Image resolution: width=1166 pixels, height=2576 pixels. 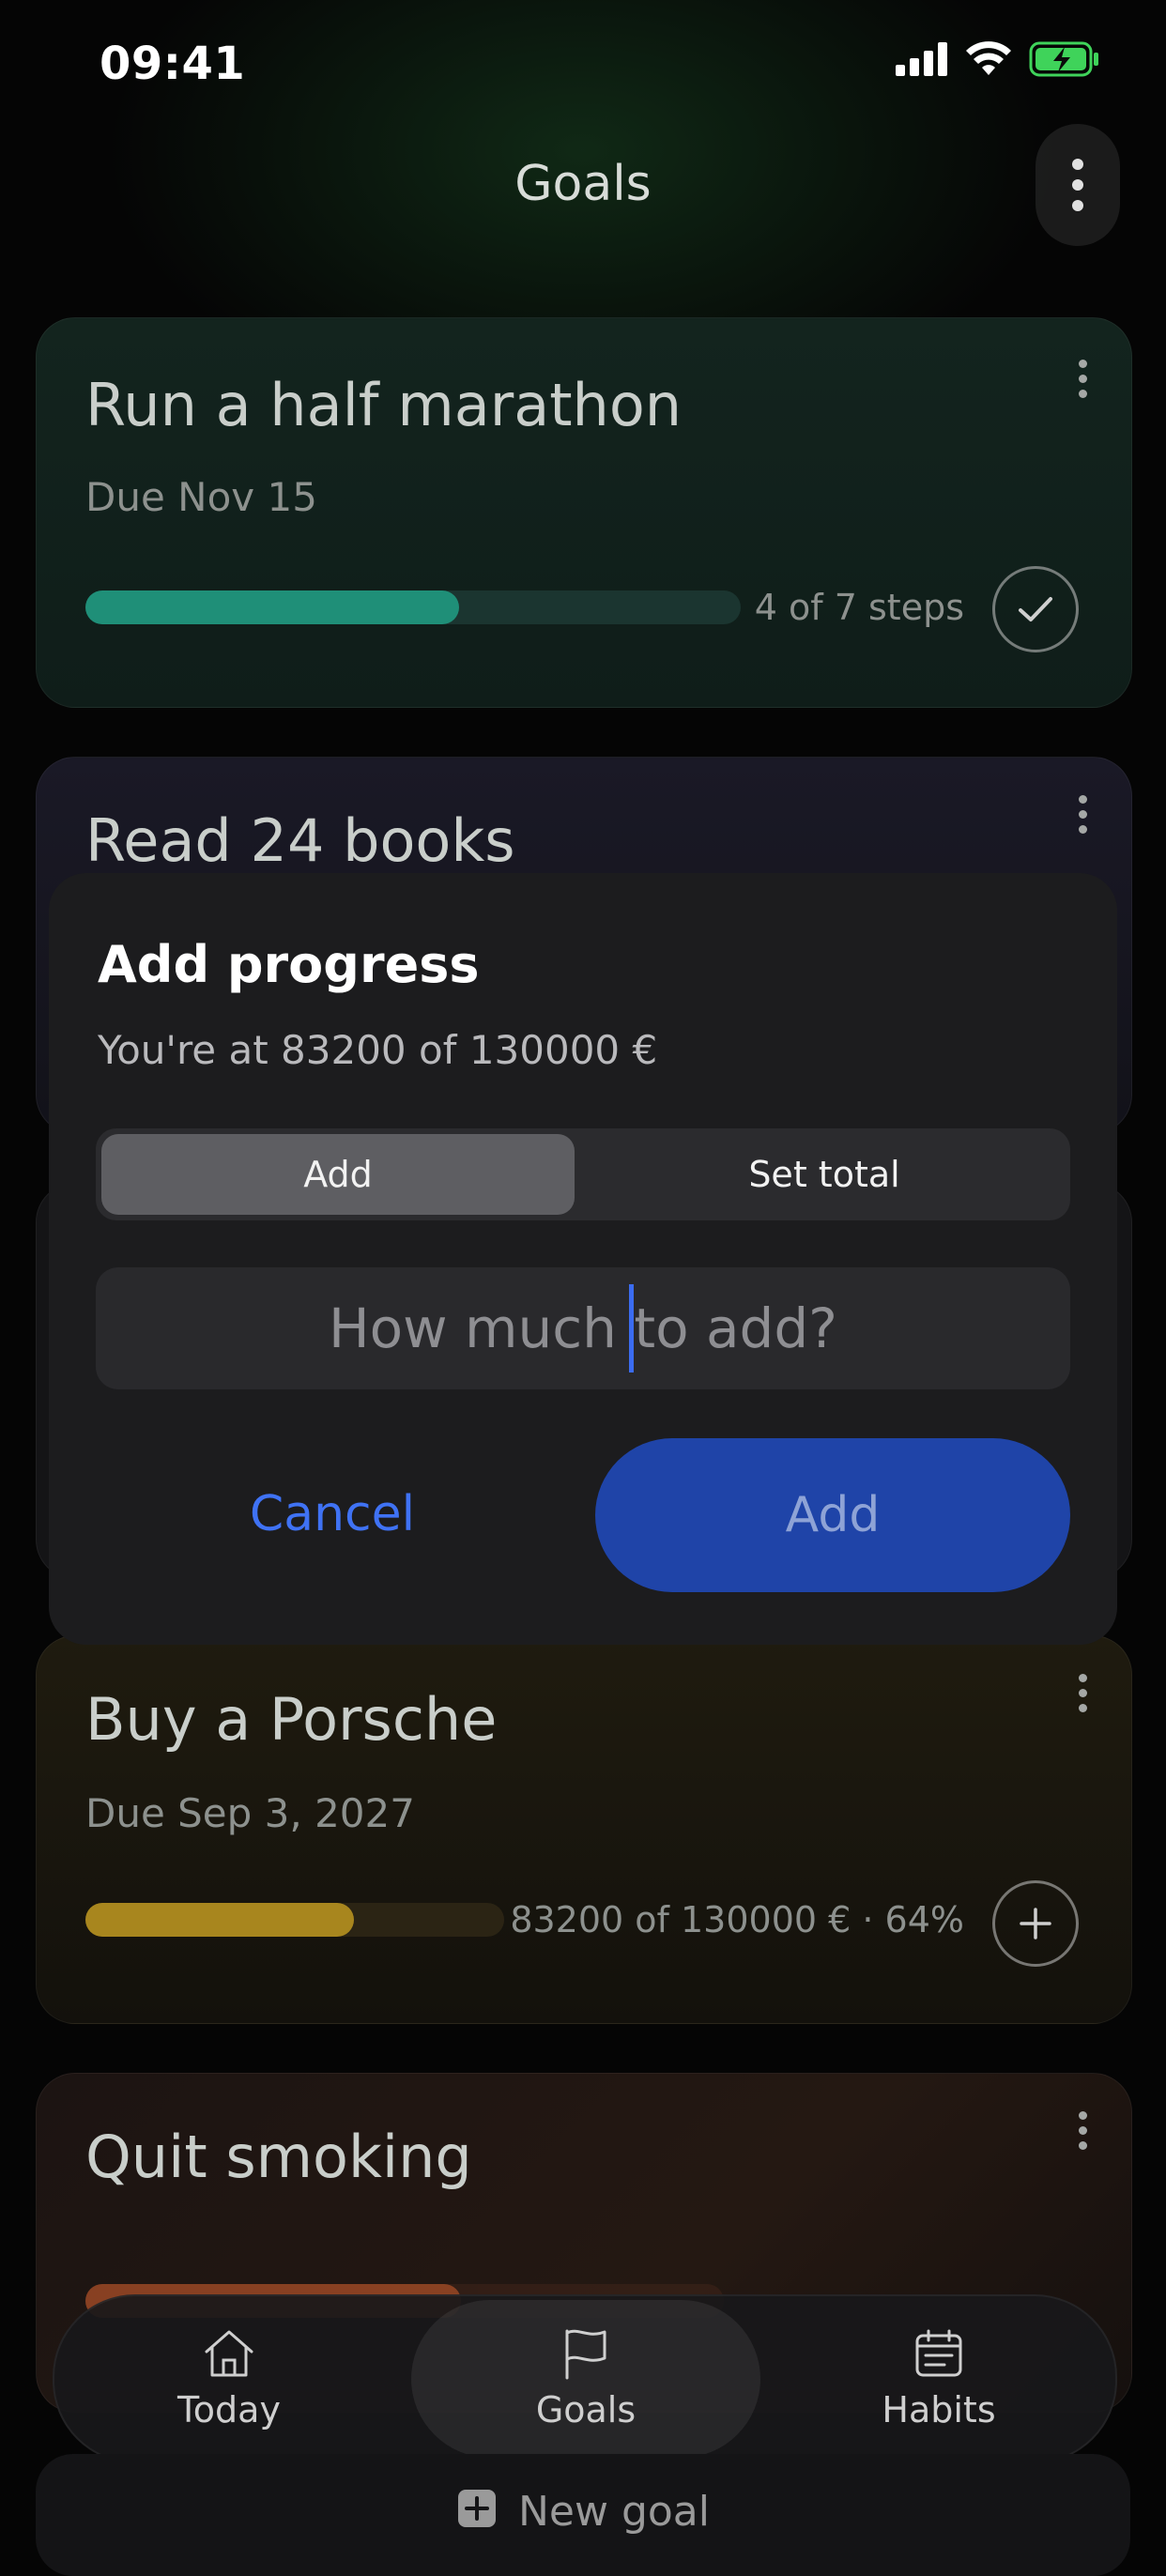 What do you see at coordinates (832, 1515) in the screenshot?
I see `add-button: Add` at bounding box center [832, 1515].